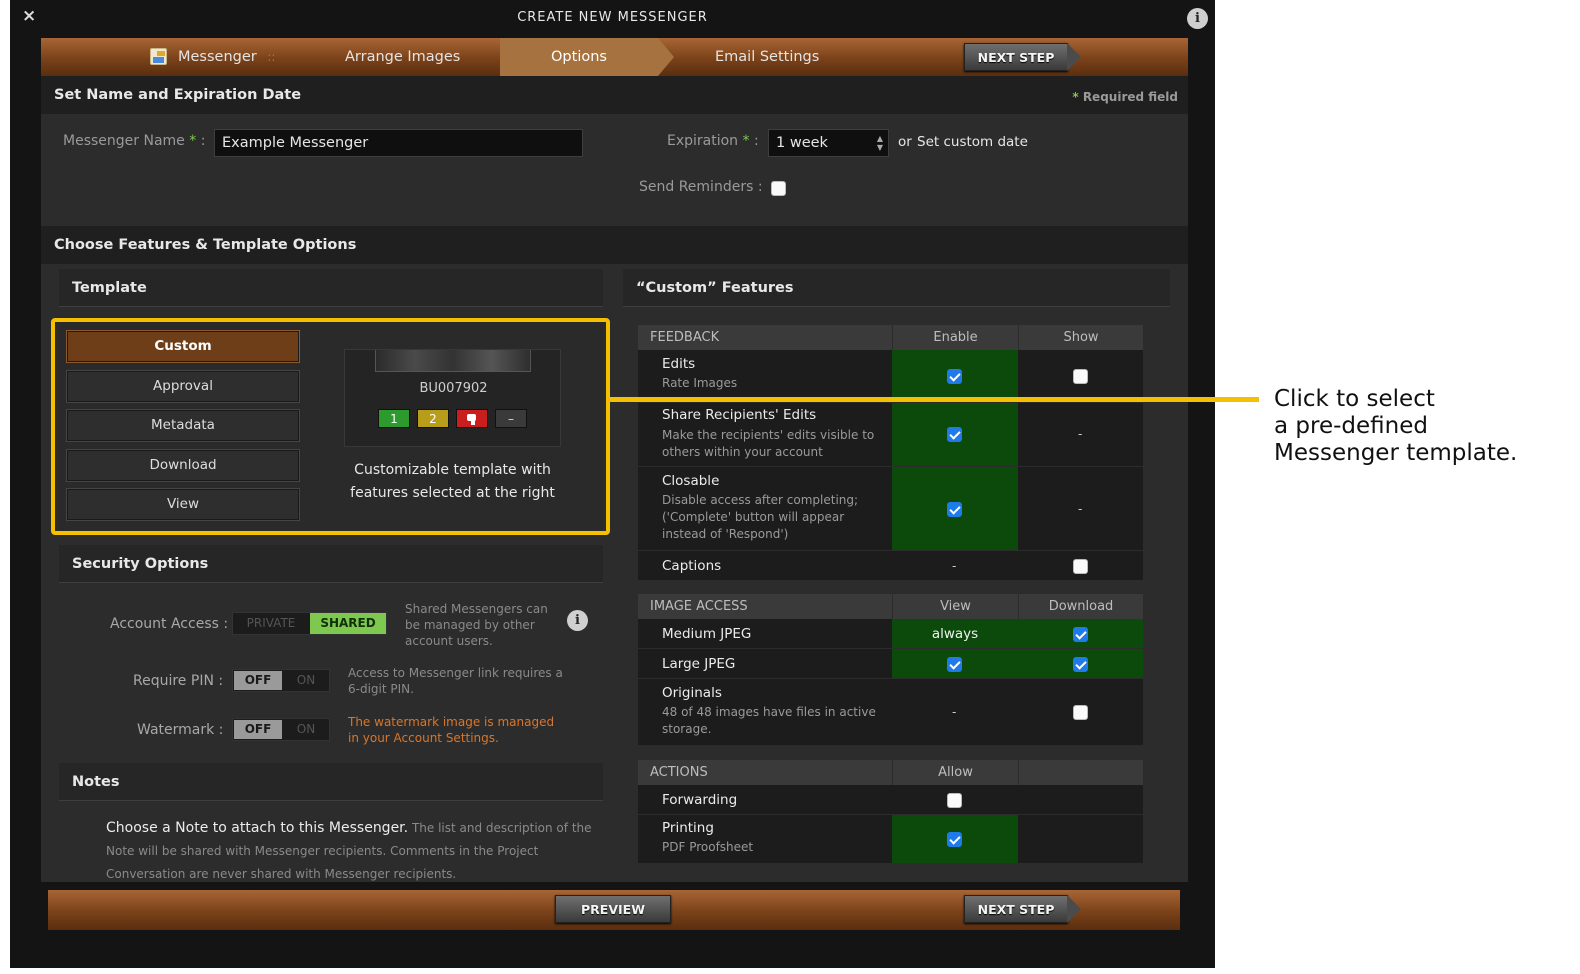  Describe the element at coordinates (217, 57) in the screenshot. I see `step-messenger-label: Messenger` at that location.